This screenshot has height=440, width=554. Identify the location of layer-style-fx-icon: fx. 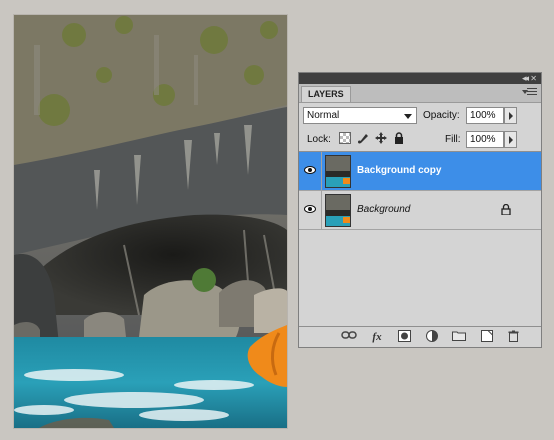
(377, 337).